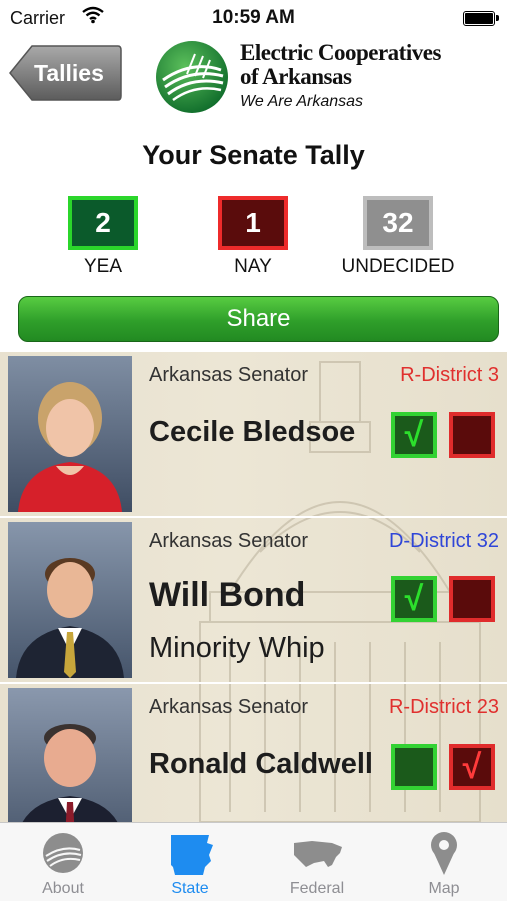  Describe the element at coordinates (449, 375) in the screenshot. I see `district-label: R-District 3` at that location.